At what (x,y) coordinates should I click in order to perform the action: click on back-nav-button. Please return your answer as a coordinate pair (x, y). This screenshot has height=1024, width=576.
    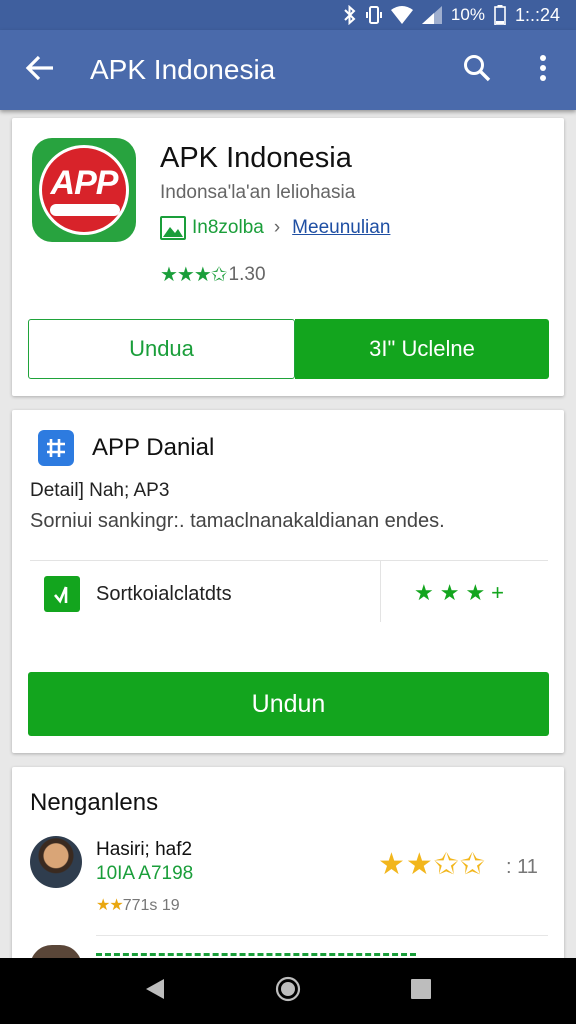
    Looking at the image, I should click on (155, 991).